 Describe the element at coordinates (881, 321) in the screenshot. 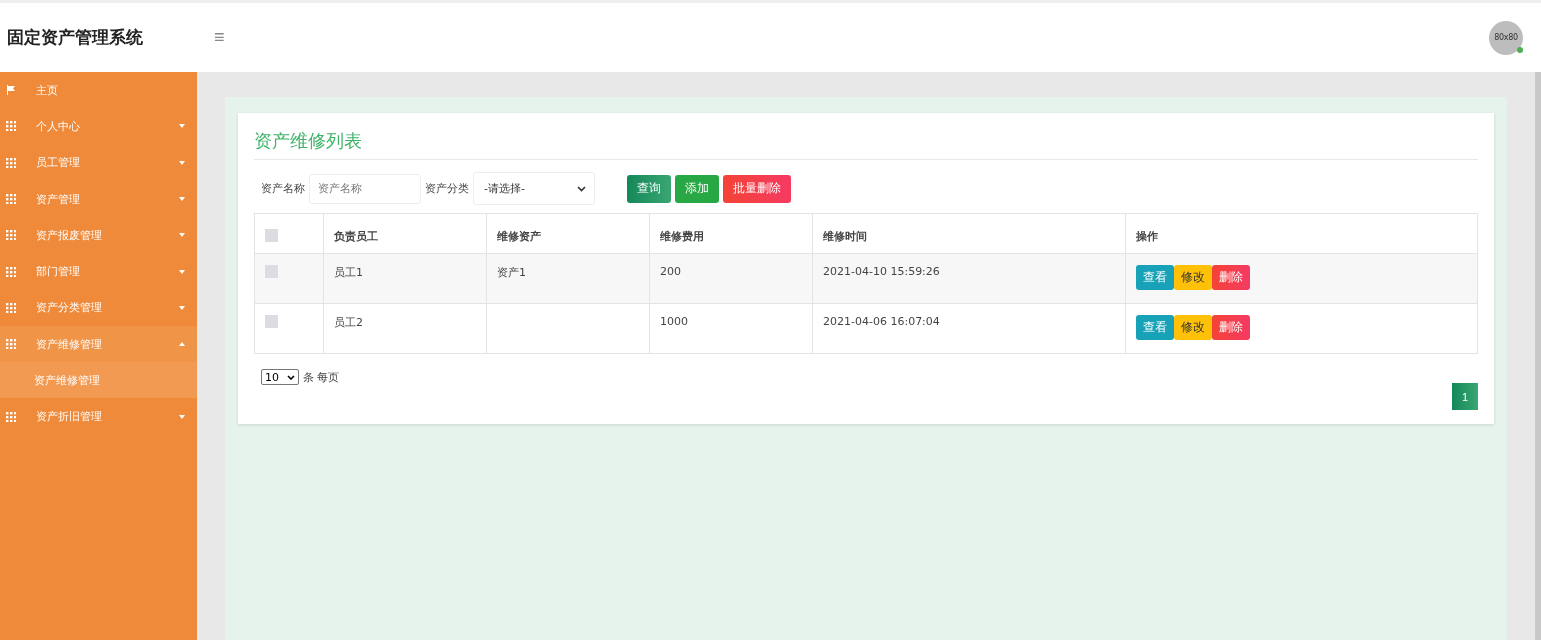

I see `table-cell: 2021-04-06 16:07:04` at that location.